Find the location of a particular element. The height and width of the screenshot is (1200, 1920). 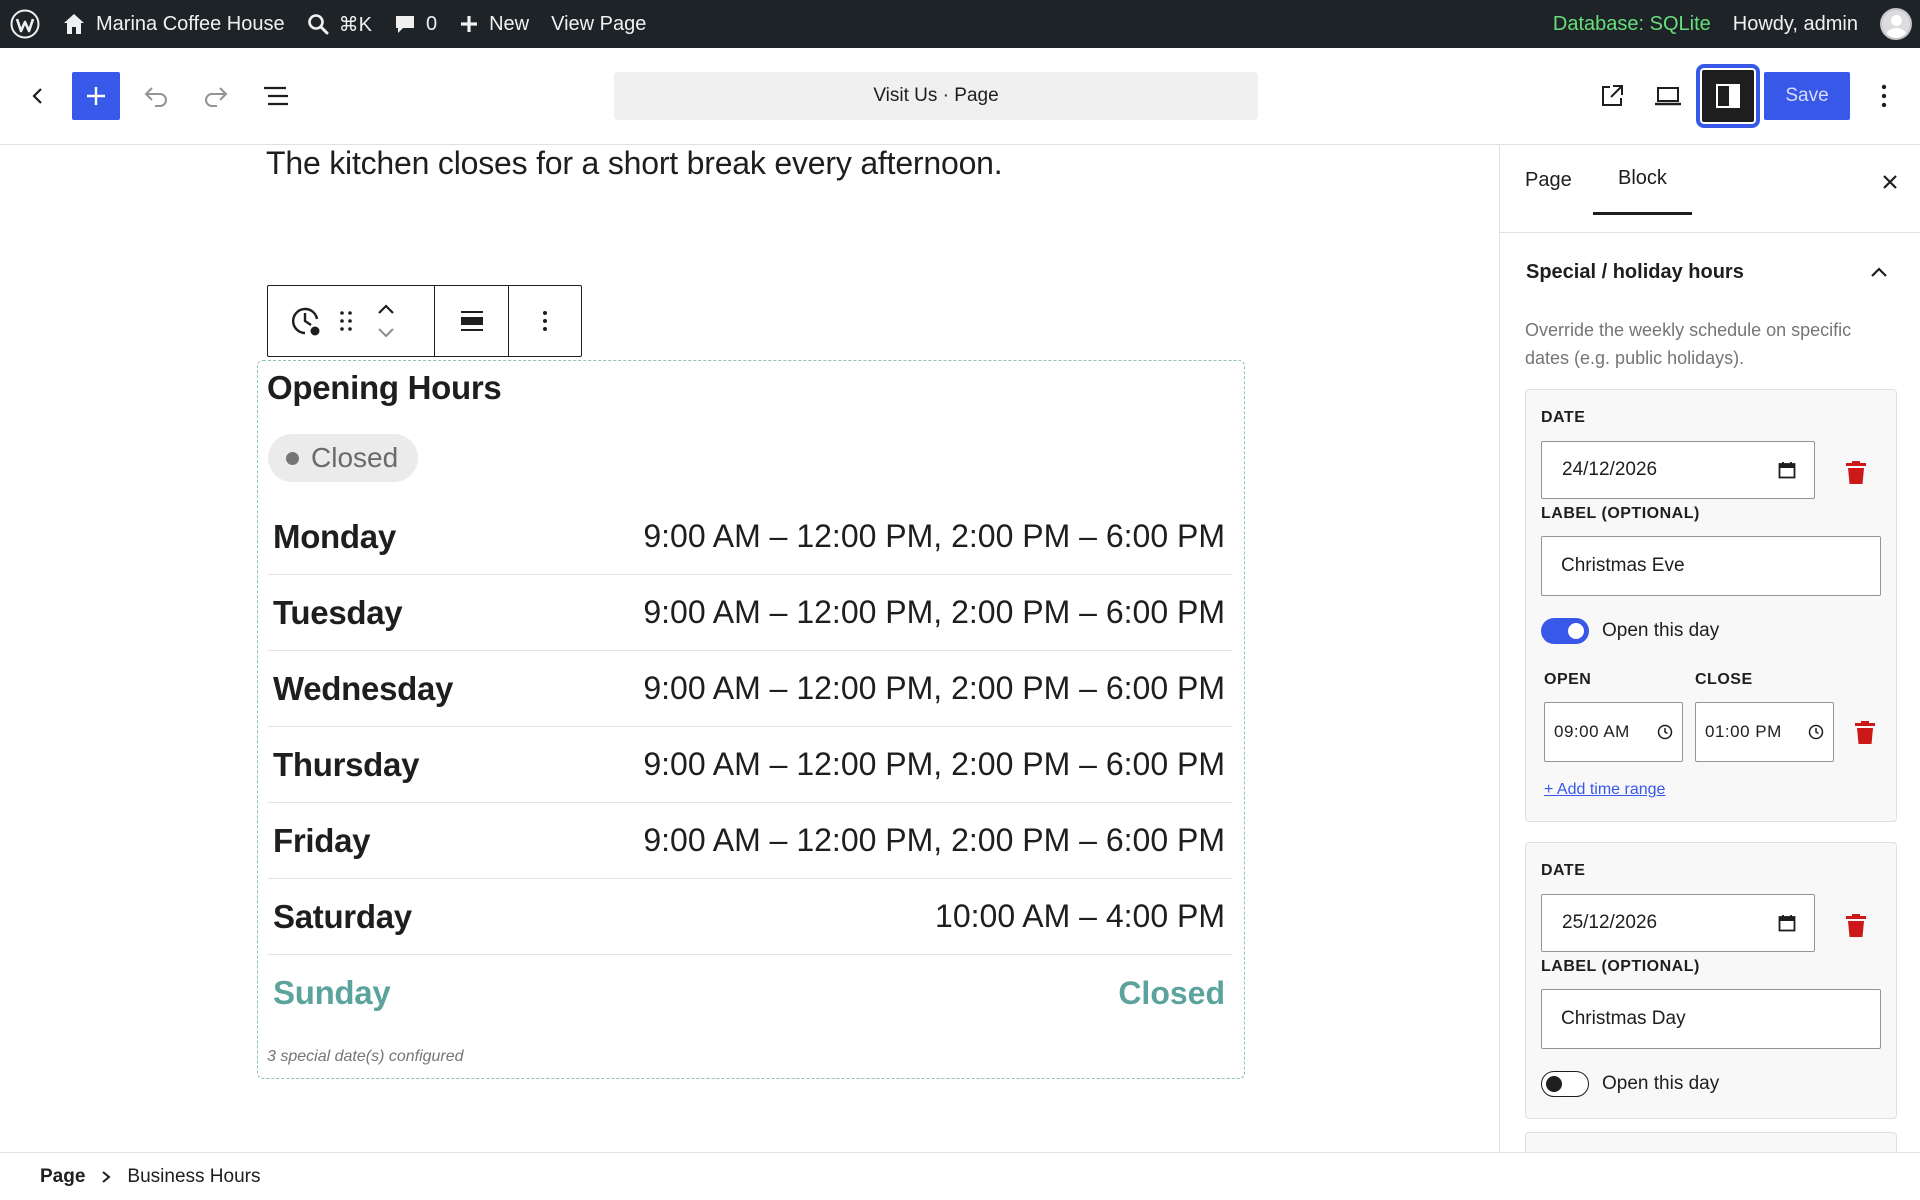

open-time-value: 09:00 AM is located at coordinates (1592, 731).